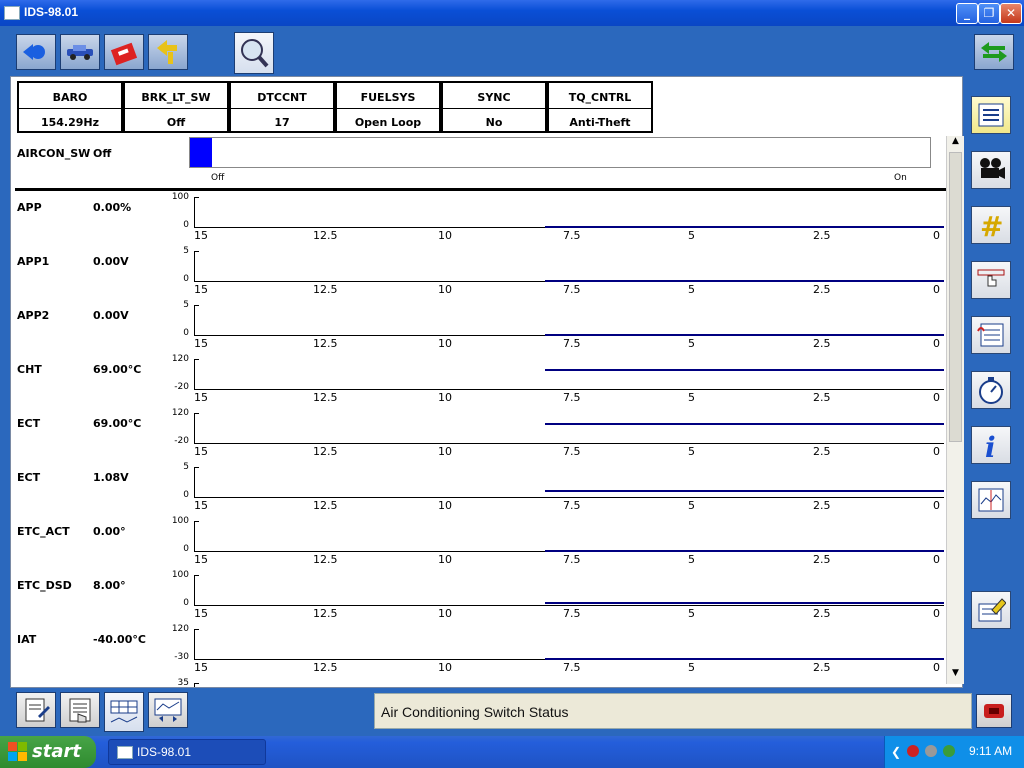 The image size is (1024, 768). Describe the element at coordinates (991, 500) in the screenshot. I see `graph-scale-button` at that location.